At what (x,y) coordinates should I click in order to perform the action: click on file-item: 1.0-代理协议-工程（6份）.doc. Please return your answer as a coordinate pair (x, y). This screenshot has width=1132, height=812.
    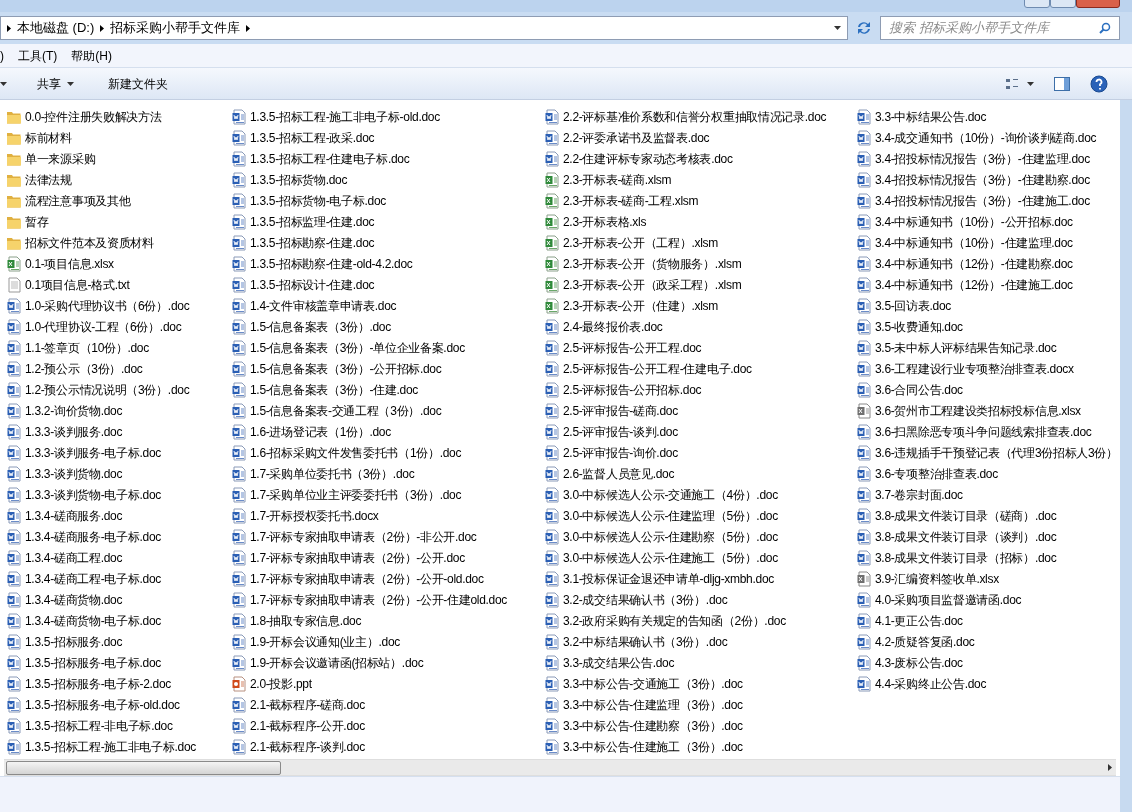
    Looking at the image, I should click on (115, 326).